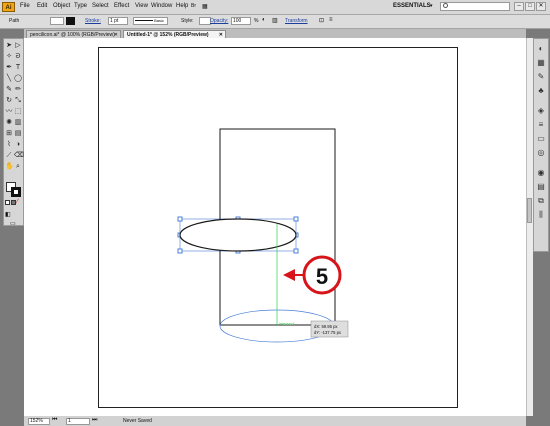  What do you see at coordinates (326, 326) in the screenshot?
I see `tooltip-dx: dX: 59.95 px` at bounding box center [326, 326].